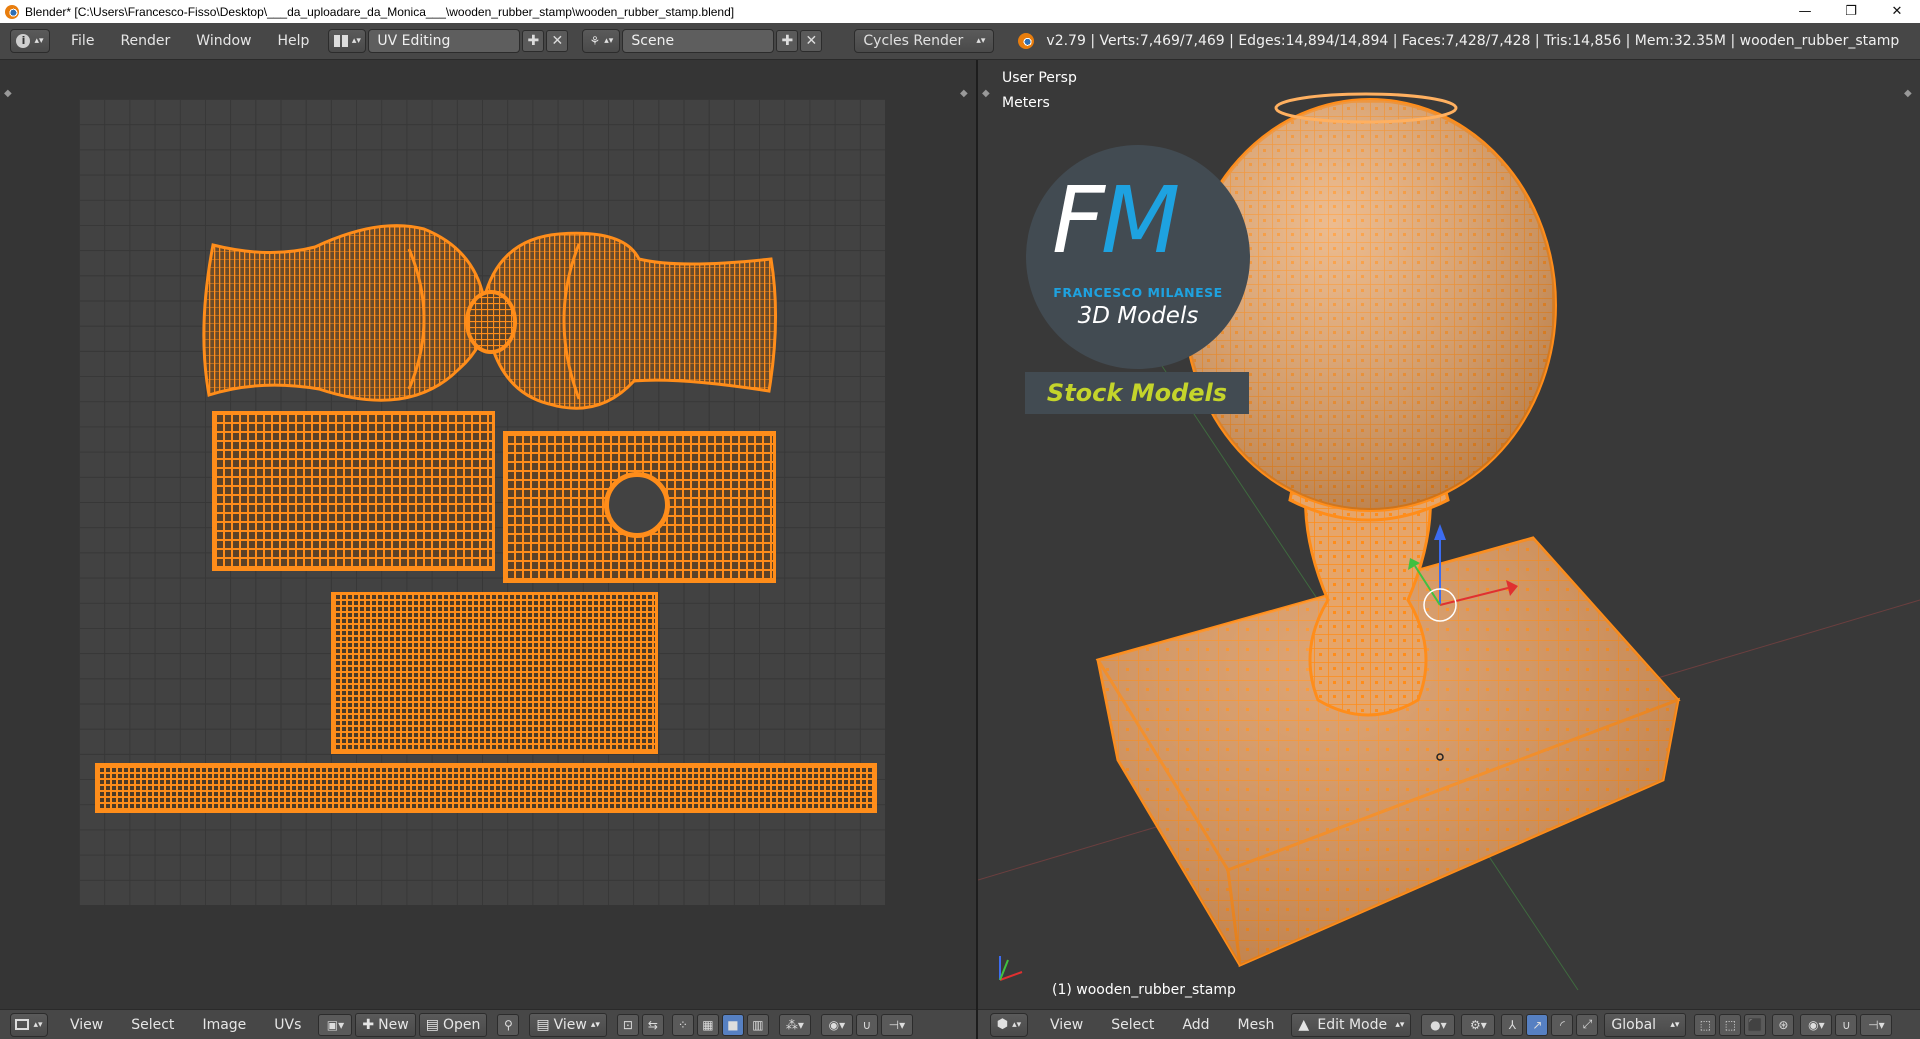 The image size is (1920, 1039). I want to click on face-select-icon: ■, so click(733, 1024).